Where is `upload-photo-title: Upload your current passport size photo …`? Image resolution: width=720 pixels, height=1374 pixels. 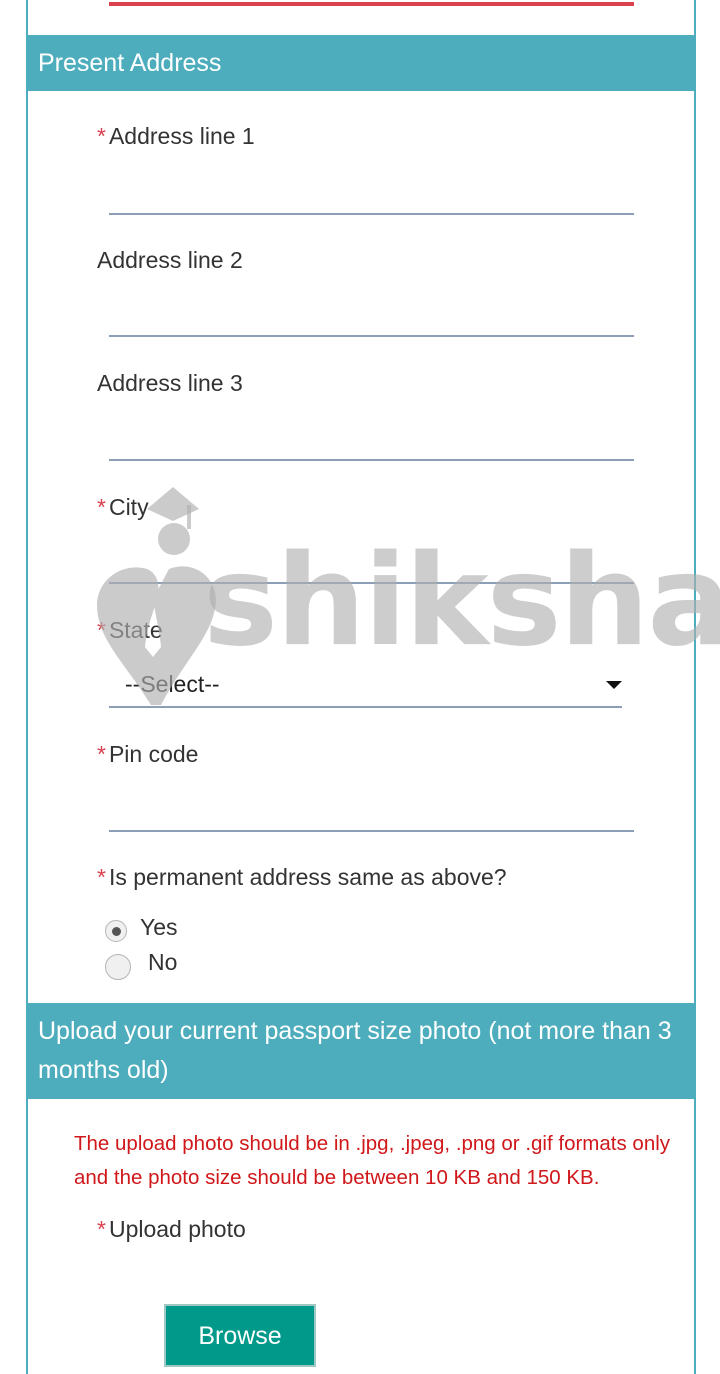 upload-photo-title: Upload your current passport size photo … is located at coordinates (355, 1050).